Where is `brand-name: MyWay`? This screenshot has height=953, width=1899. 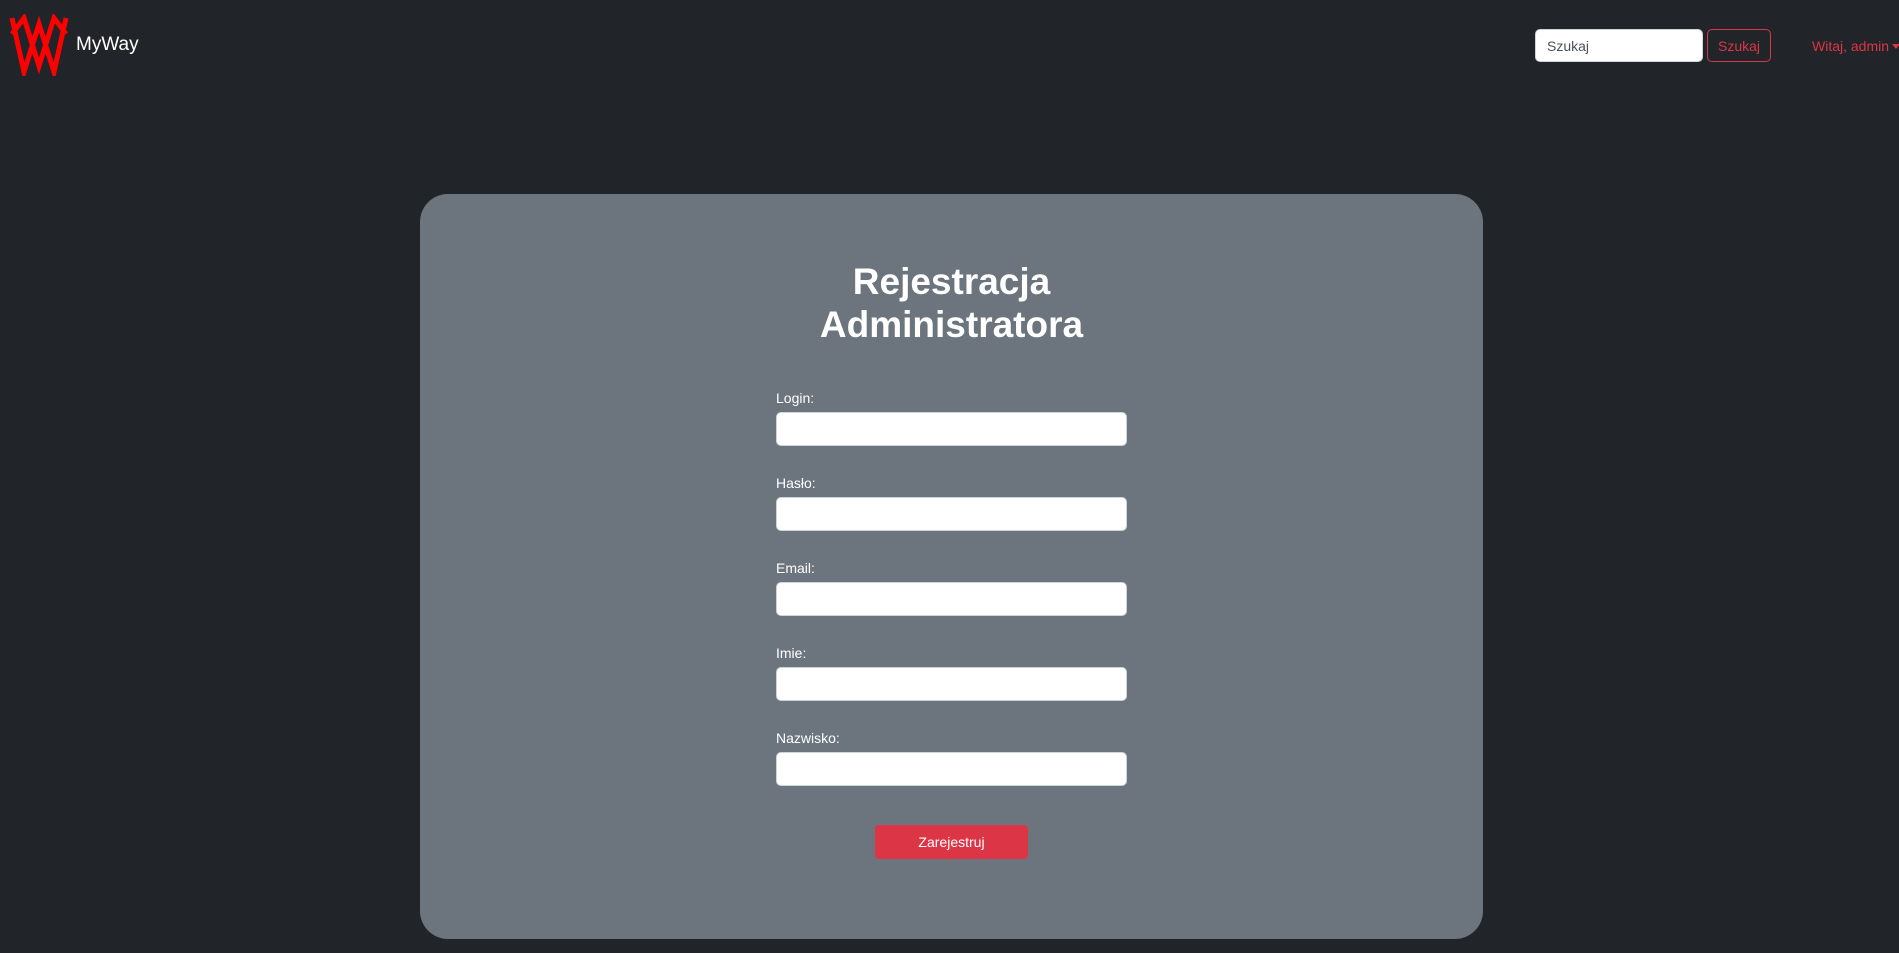
brand-name: MyWay is located at coordinates (107, 44).